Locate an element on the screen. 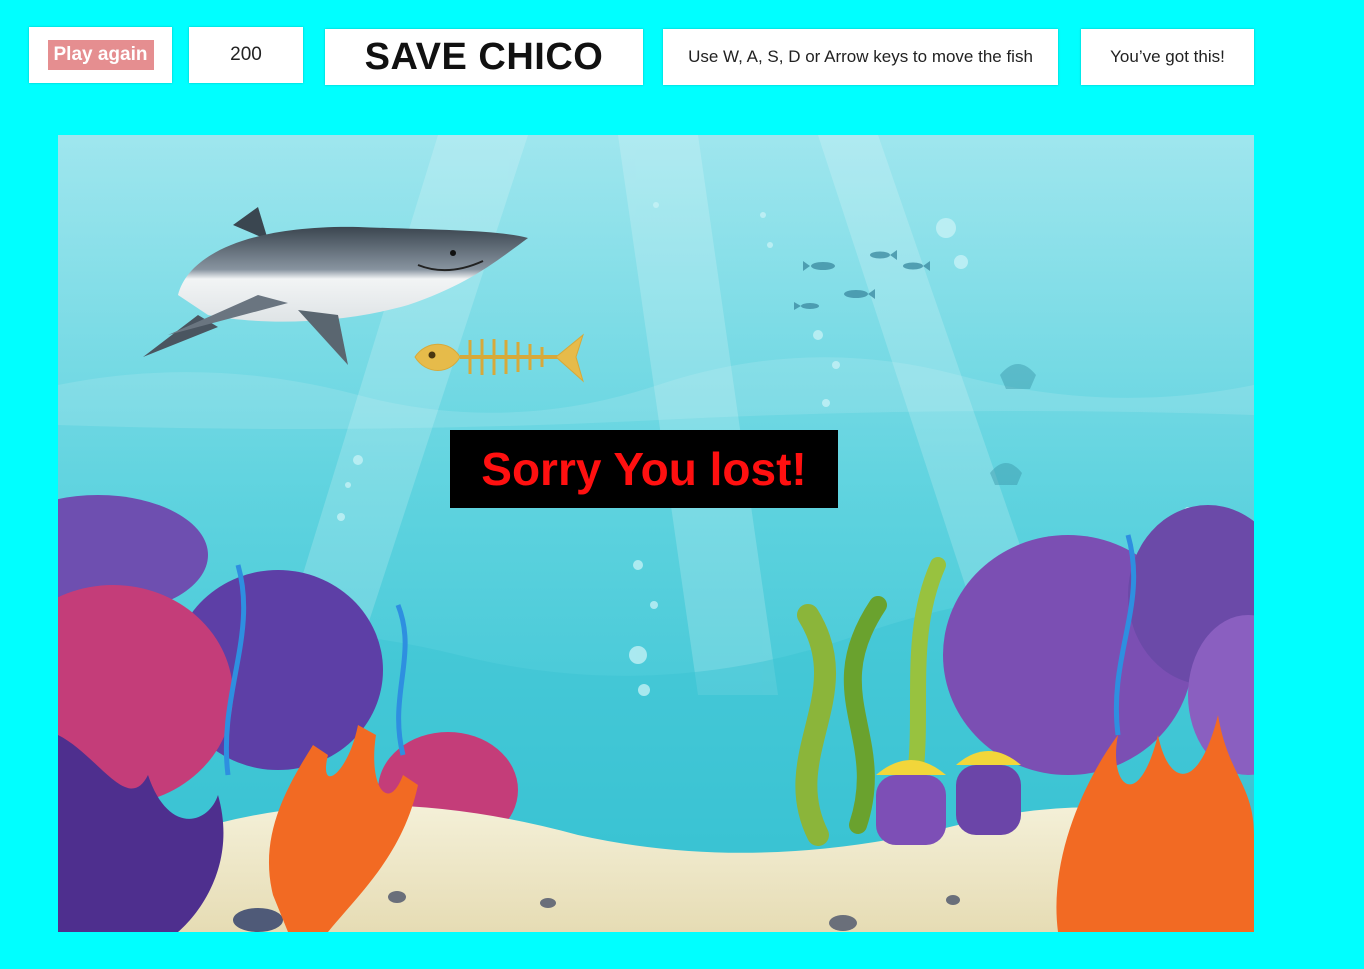 This screenshot has height=969, width=1364. game-over-message: Sorry You lost! is located at coordinates (644, 469).